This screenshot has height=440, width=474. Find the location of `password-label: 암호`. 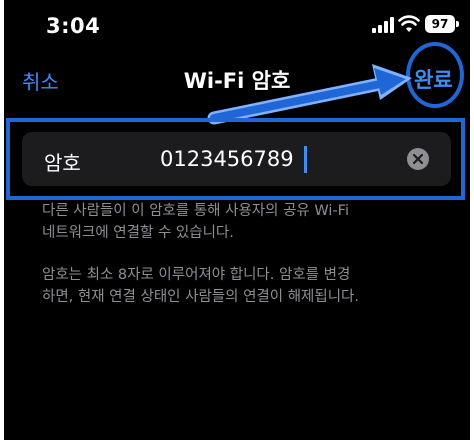

password-label: 암호 is located at coordinates (62, 163).